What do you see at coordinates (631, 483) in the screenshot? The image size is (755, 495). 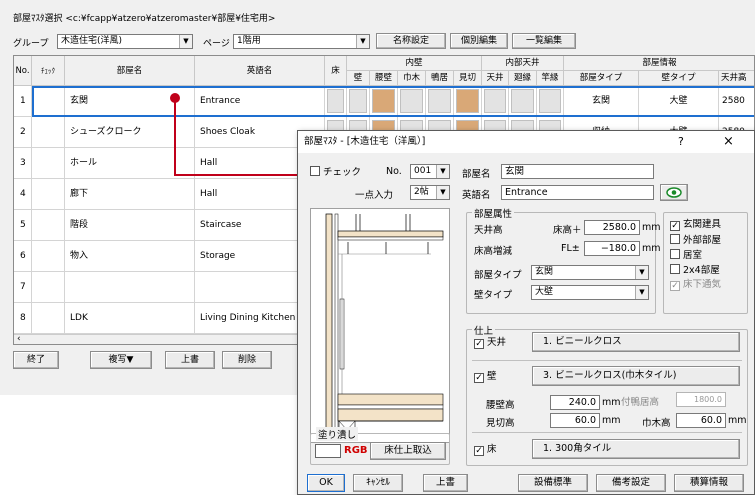 I see `remarks-settings-button: 備考設定` at bounding box center [631, 483].